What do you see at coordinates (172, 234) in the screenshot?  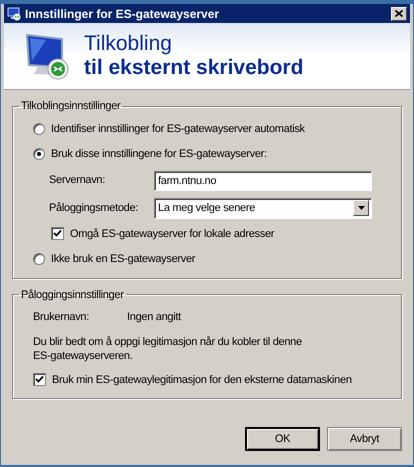 I see `checkbox-label: Omgå ES-gatewayserver for lokale adresser` at bounding box center [172, 234].